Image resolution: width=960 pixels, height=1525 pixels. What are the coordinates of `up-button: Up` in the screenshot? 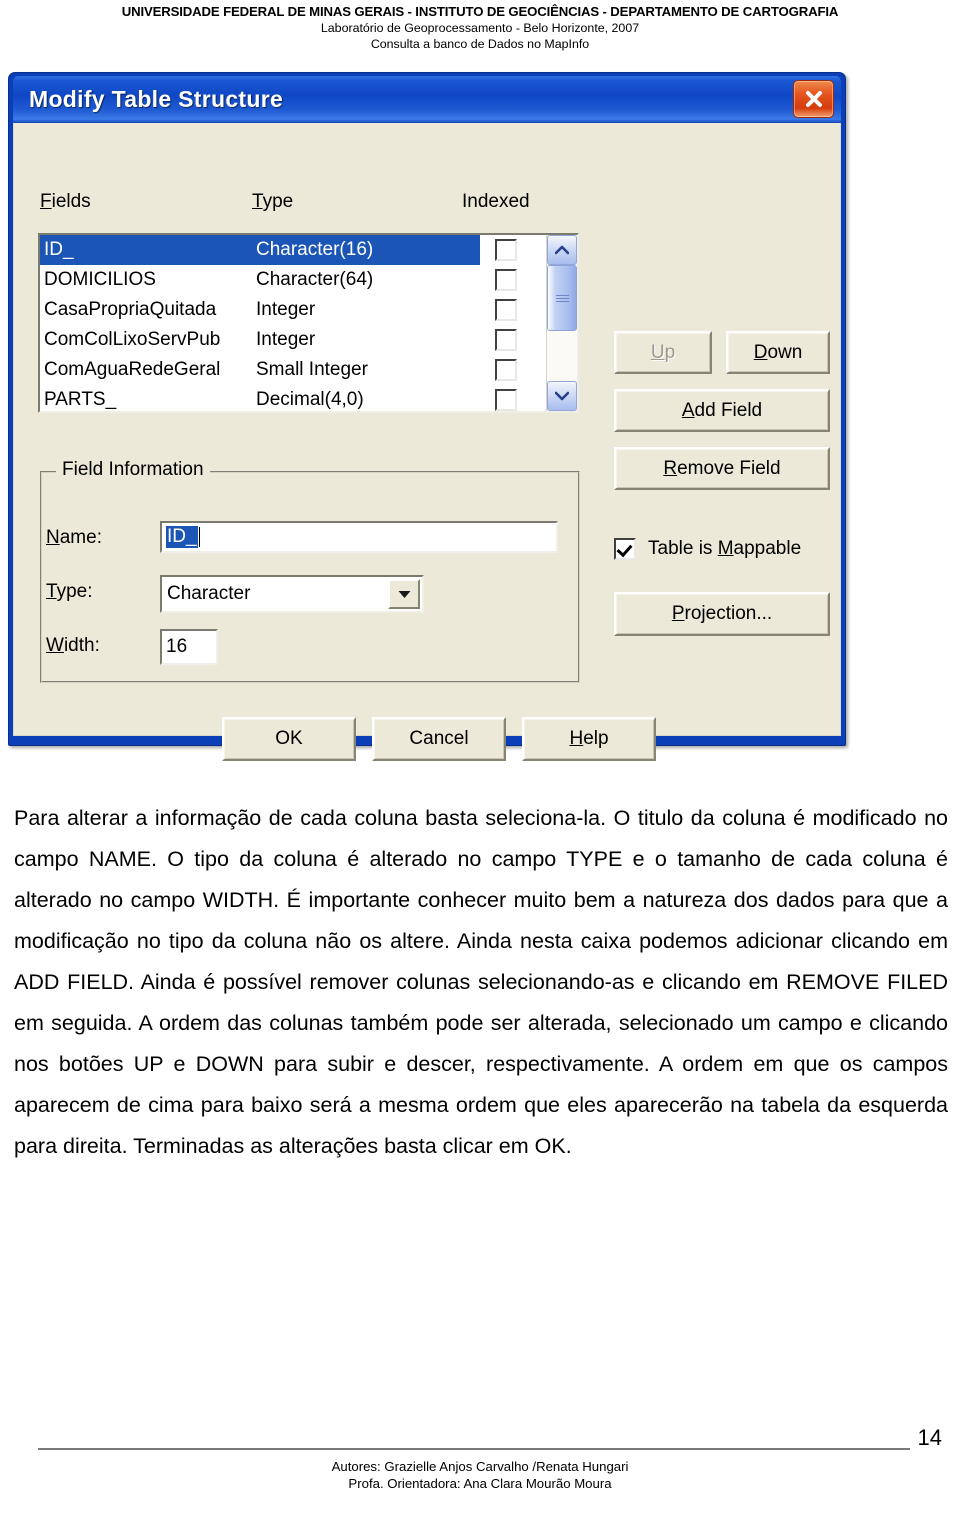 It's located at (663, 352).